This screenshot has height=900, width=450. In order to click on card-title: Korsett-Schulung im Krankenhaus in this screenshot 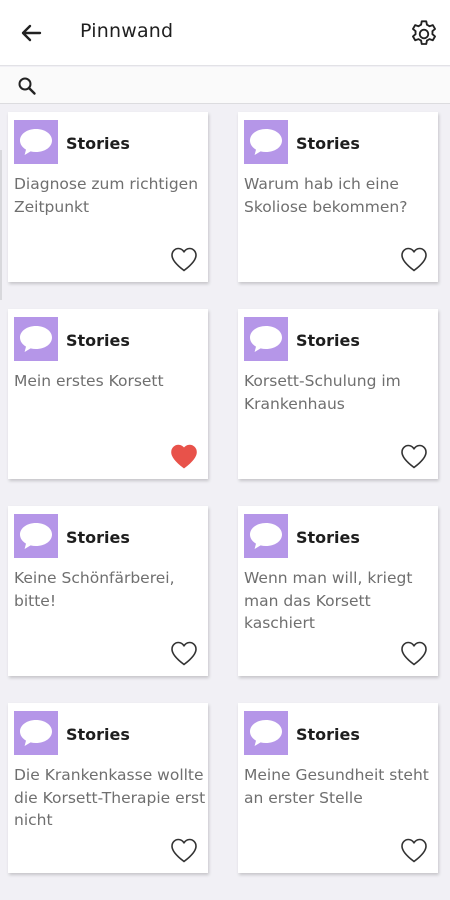, I will do `click(322, 392)`.